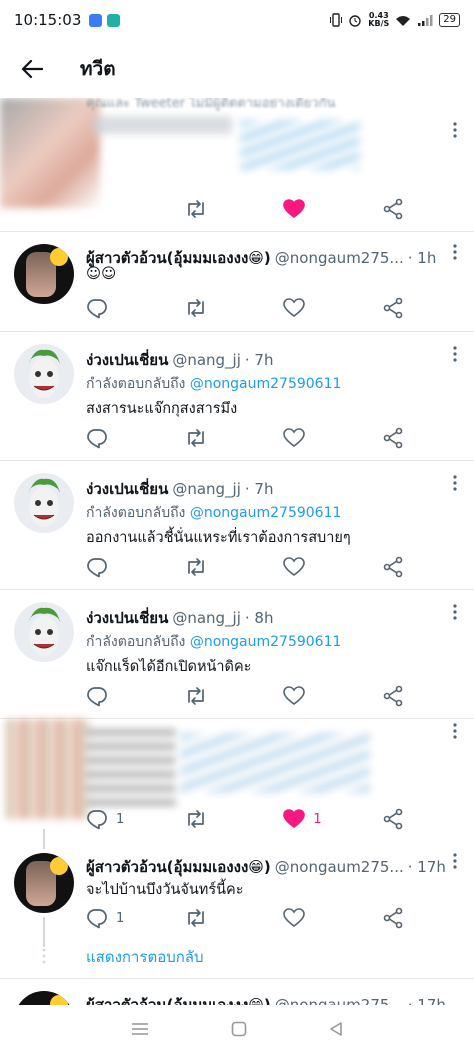 This screenshot has height=1053, width=474. What do you see at coordinates (313, 819) in the screenshot?
I see `like-button: 1` at bounding box center [313, 819].